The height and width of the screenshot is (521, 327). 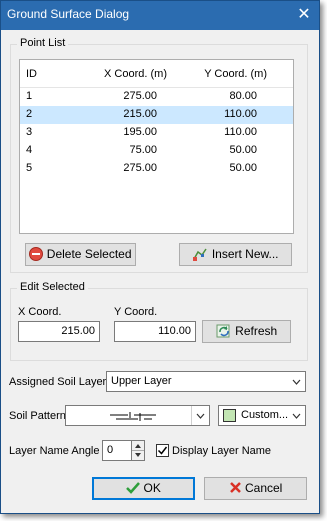 I want to click on angle-spinner, so click(x=138, y=450).